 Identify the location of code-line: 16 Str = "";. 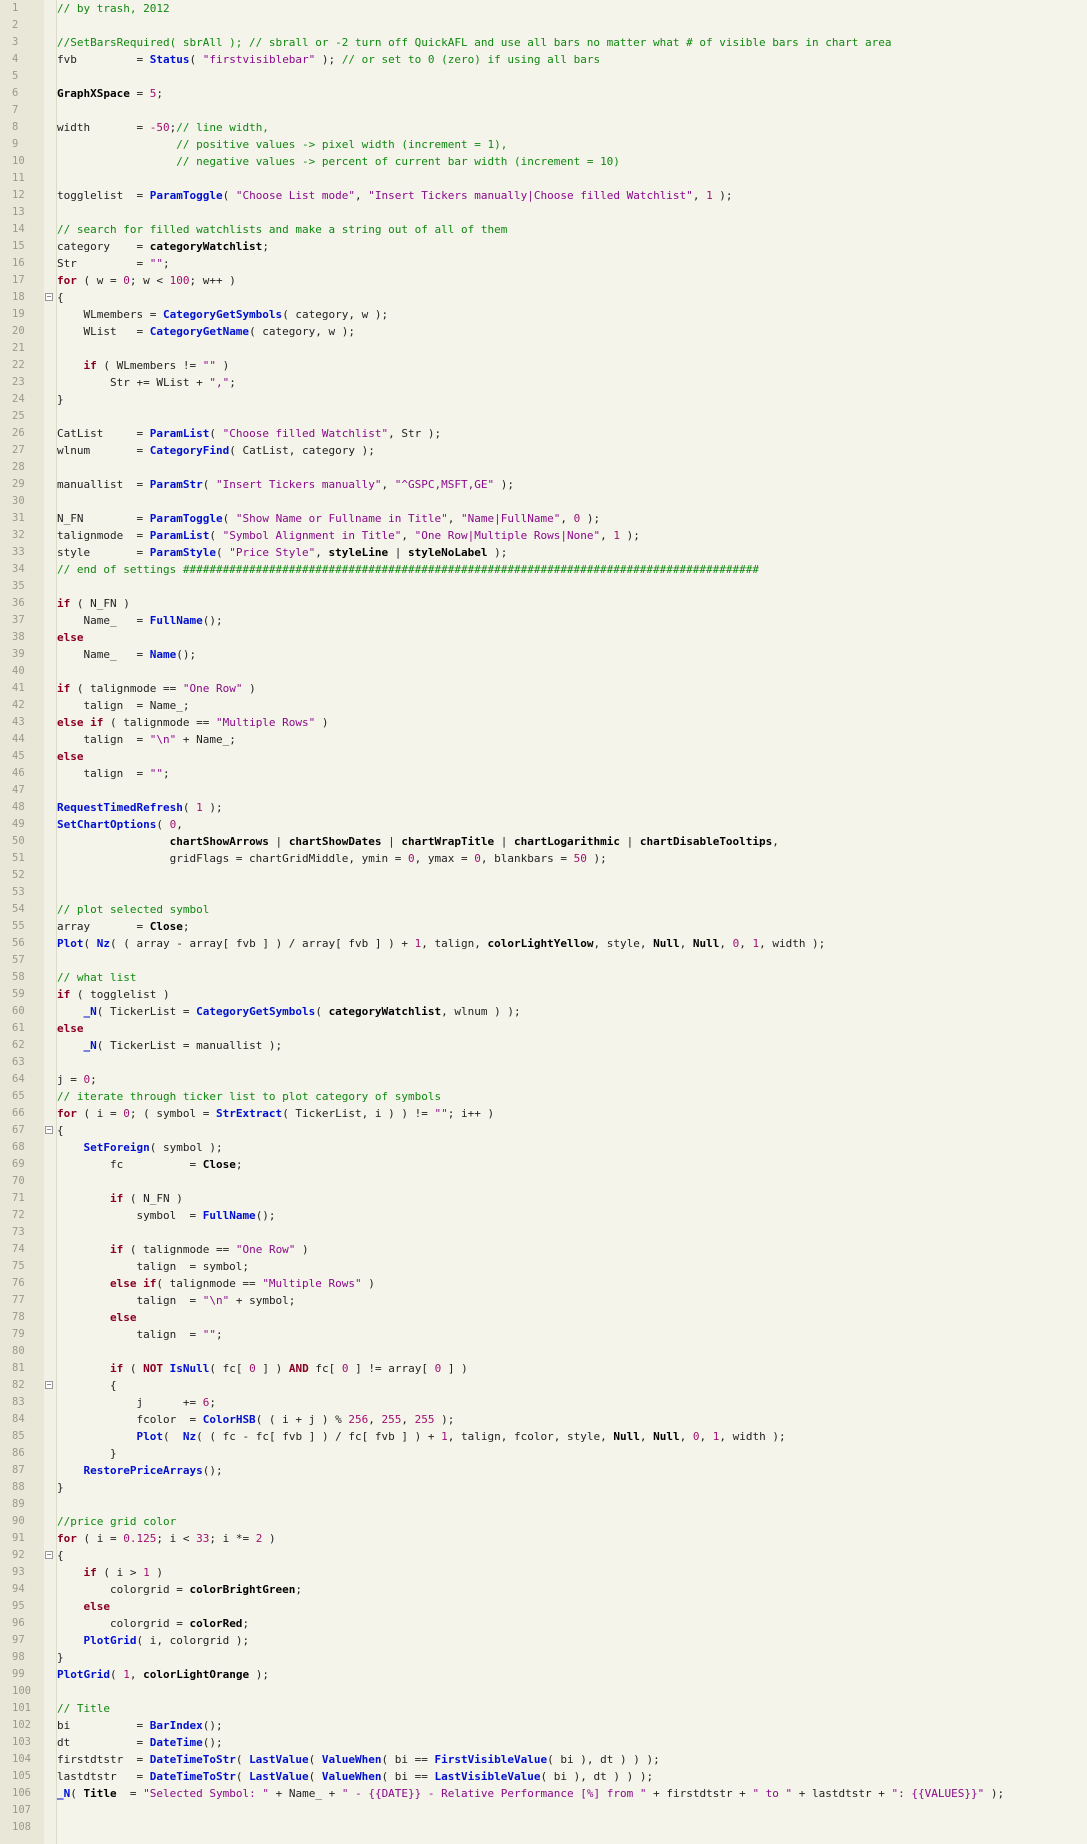
(543, 263).